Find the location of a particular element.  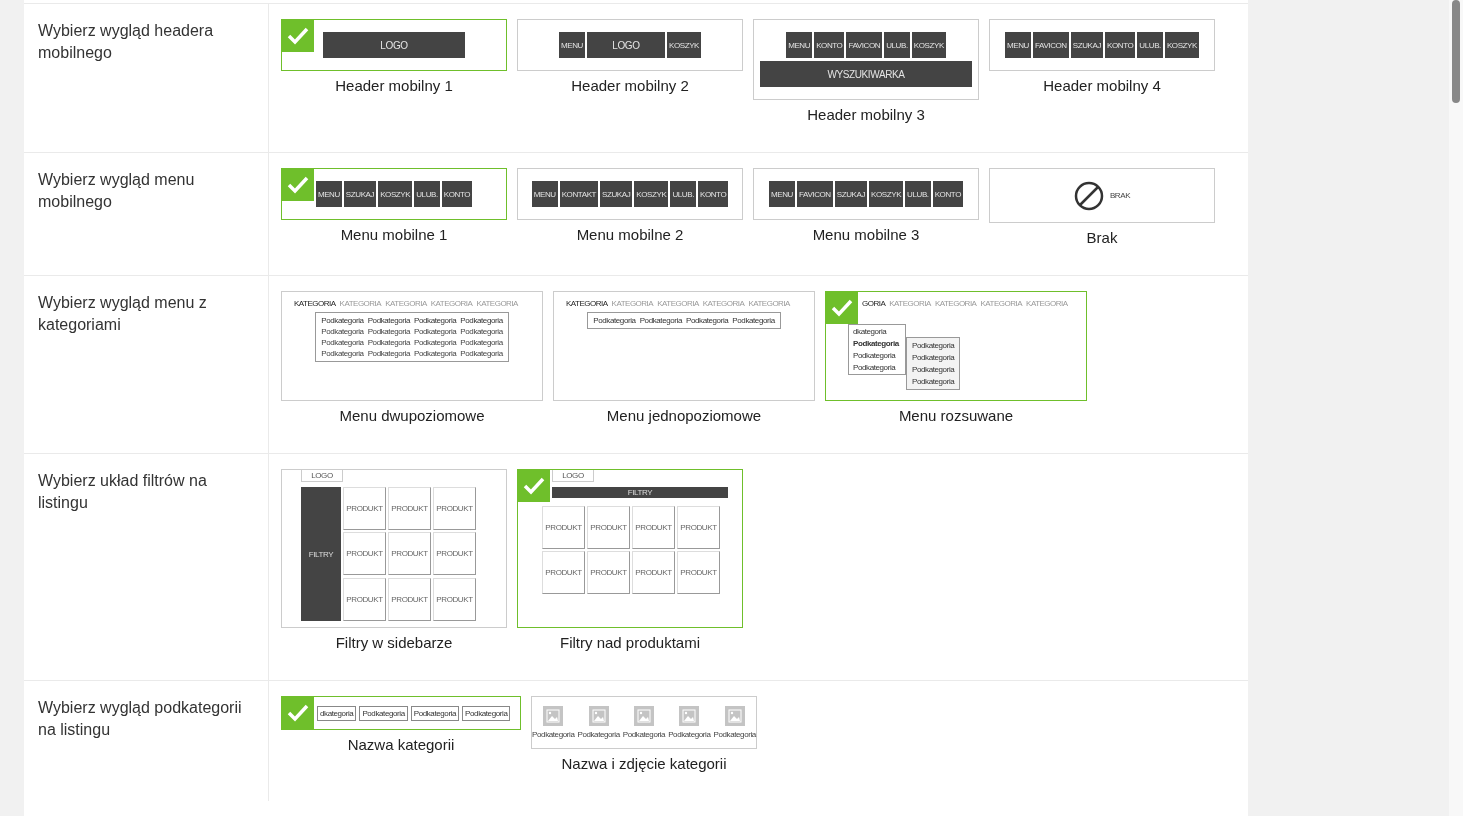

layout-option: MENU FAVICON SZUKAJ KONTO ULUB. KOSZYK is located at coordinates (1102, 45).